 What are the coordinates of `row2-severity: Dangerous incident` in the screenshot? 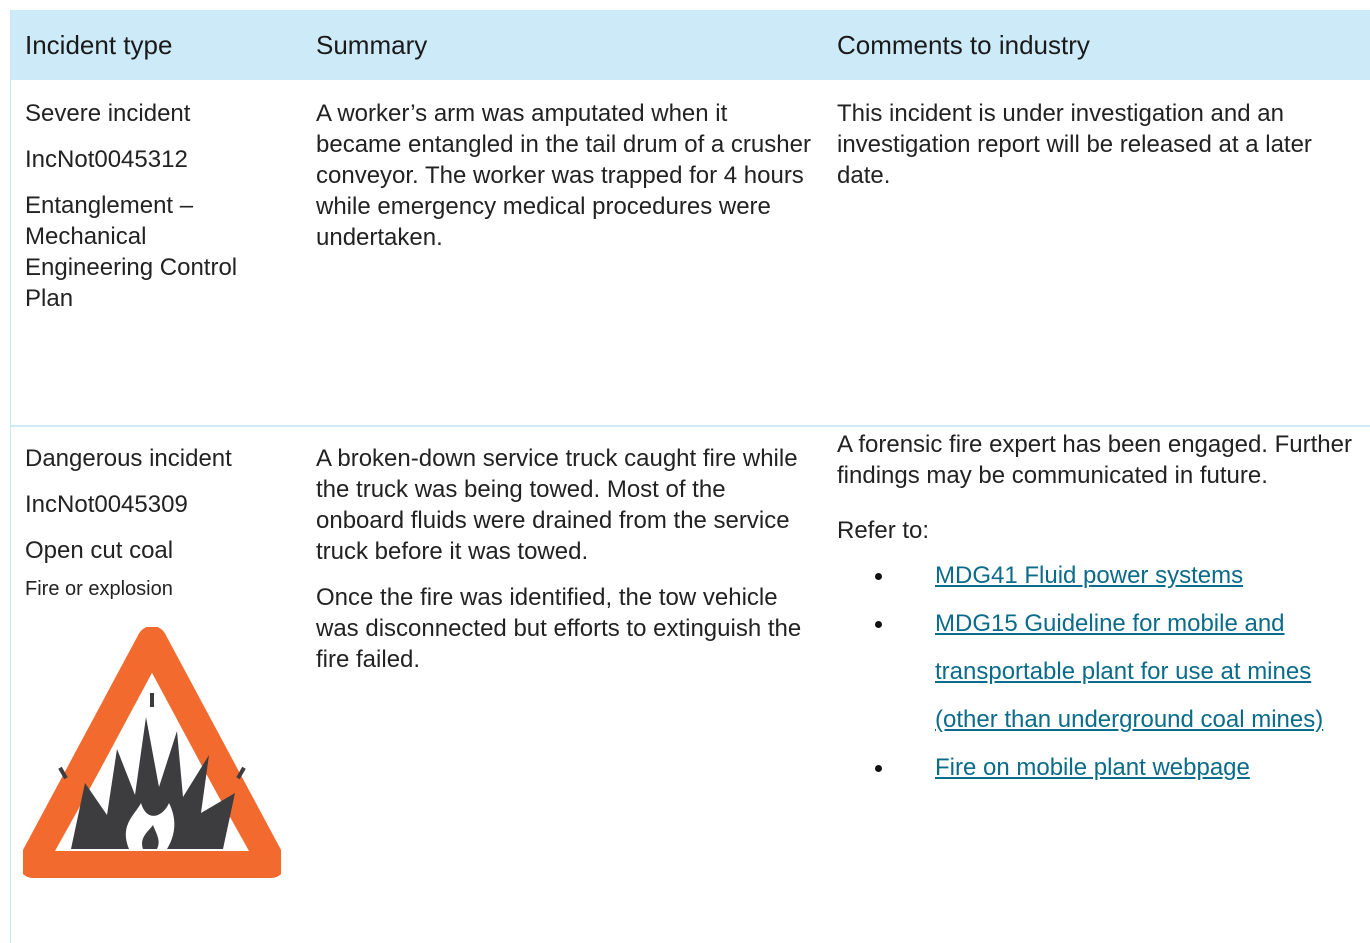 It's located at (128, 458).